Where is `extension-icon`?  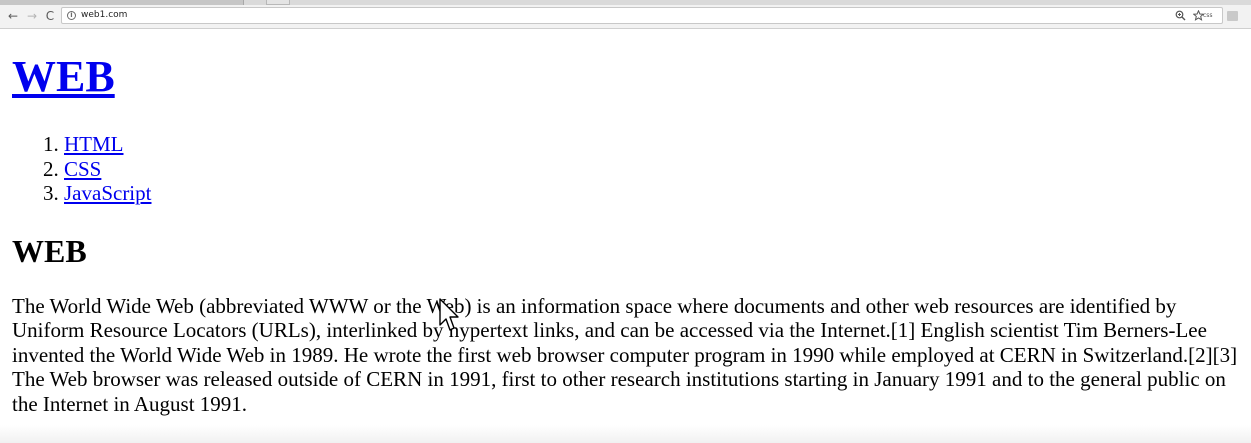
extension-icon is located at coordinates (1232, 16).